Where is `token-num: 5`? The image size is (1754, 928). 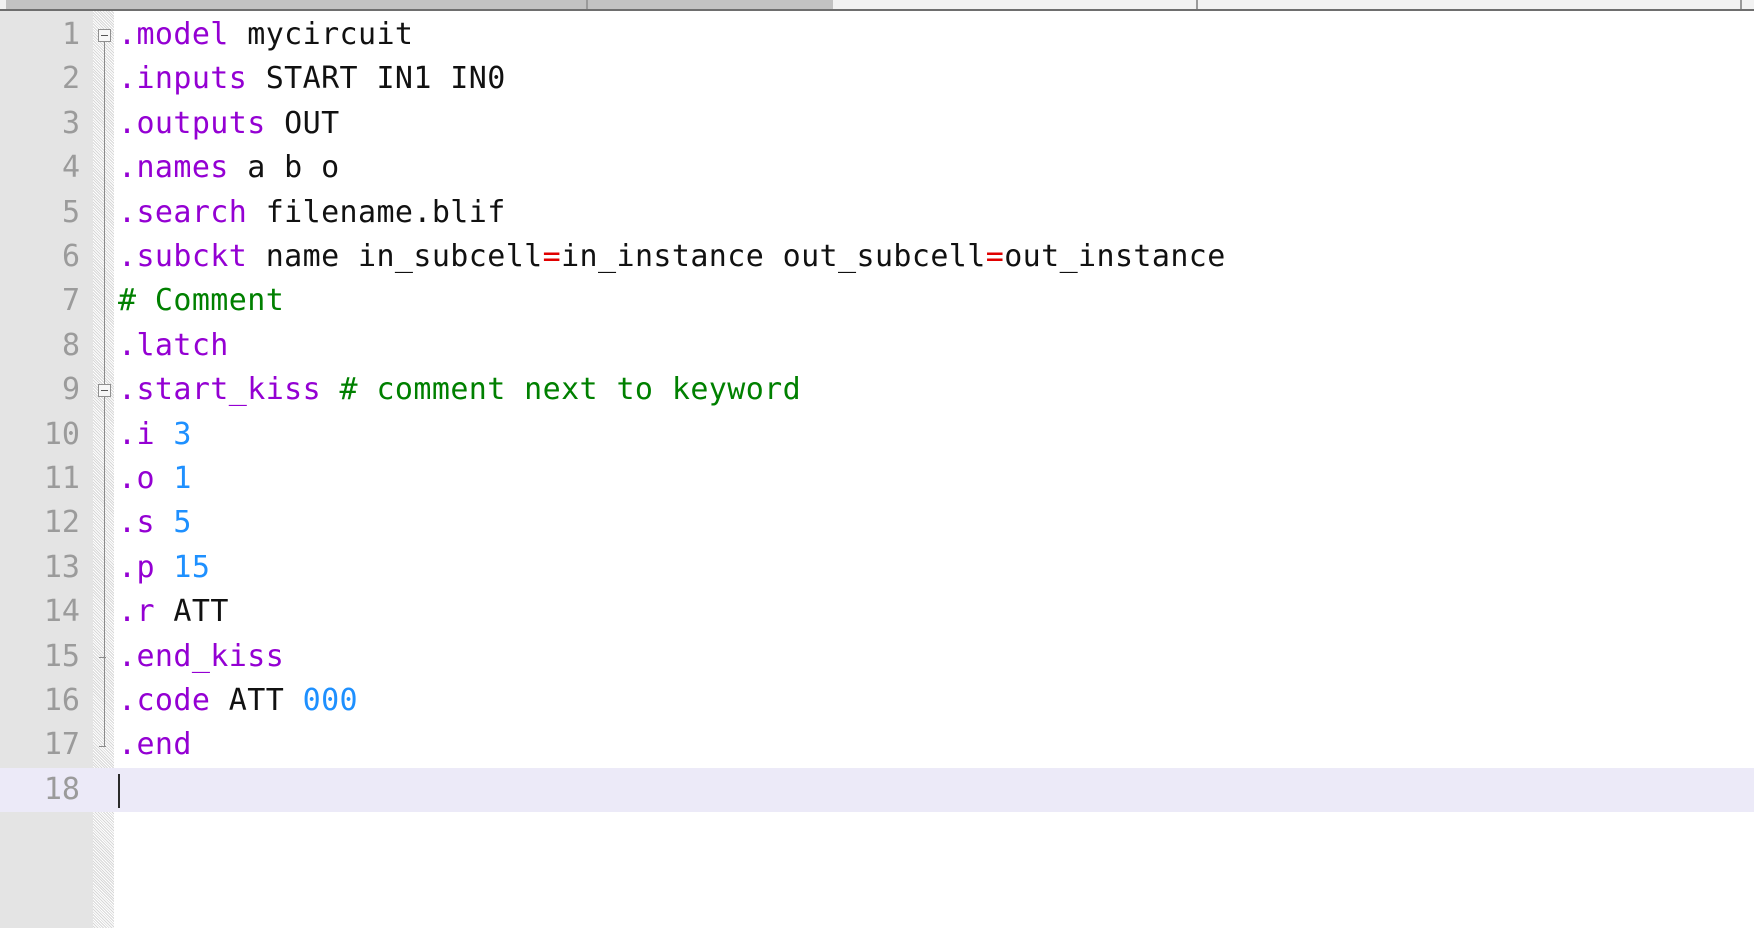 token-num: 5 is located at coordinates (182, 523).